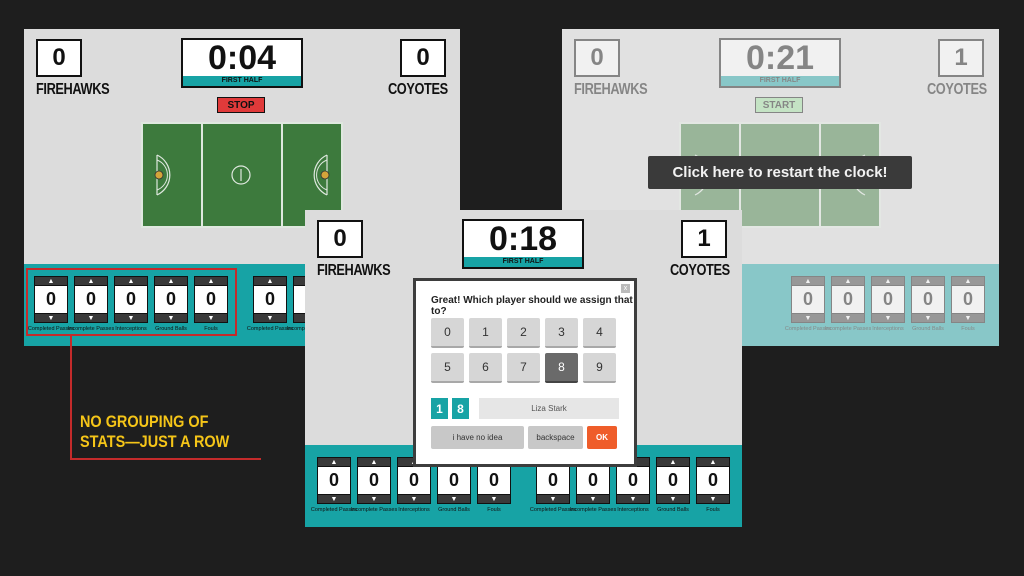 This screenshot has width=1024, height=576. I want to click on entered-digit: 1, so click(439, 408).